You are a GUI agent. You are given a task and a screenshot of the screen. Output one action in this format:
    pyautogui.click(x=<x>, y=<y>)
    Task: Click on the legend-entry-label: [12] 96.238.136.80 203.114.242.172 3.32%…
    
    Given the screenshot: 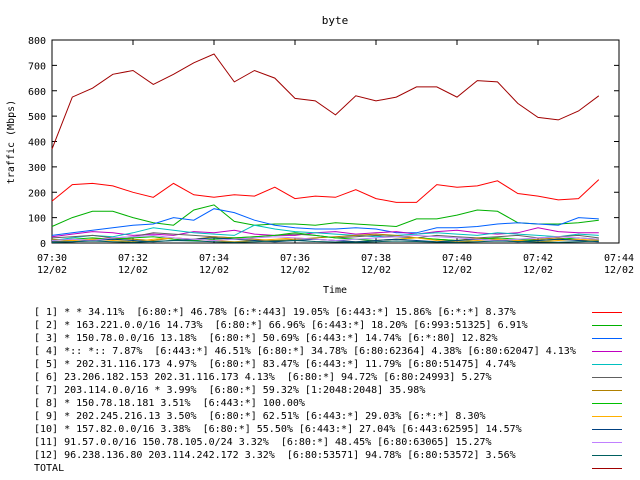 What is the action you would take?
    pyautogui.click(x=275, y=455)
    